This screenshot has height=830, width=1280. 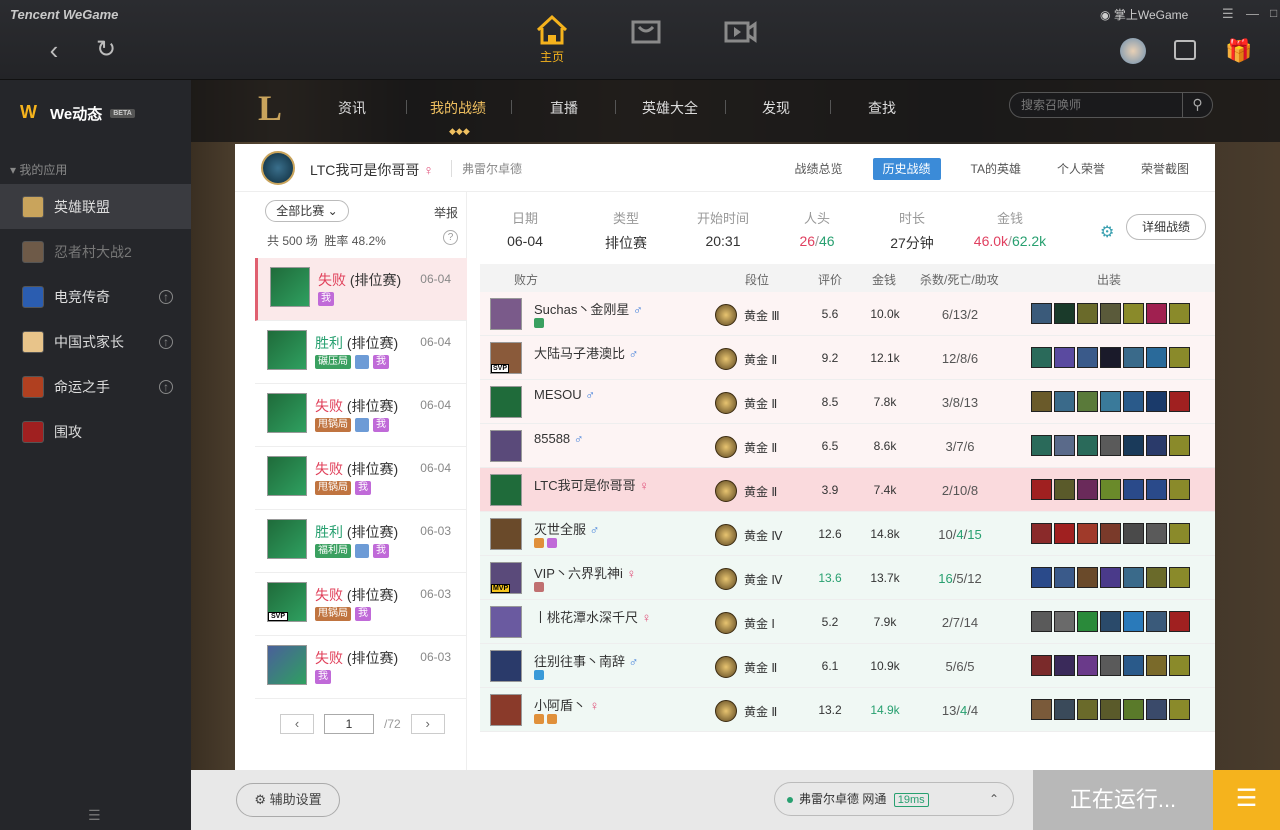 What do you see at coordinates (95, 431) in the screenshot?
I see `sidebar-item-app: 围攻` at bounding box center [95, 431].